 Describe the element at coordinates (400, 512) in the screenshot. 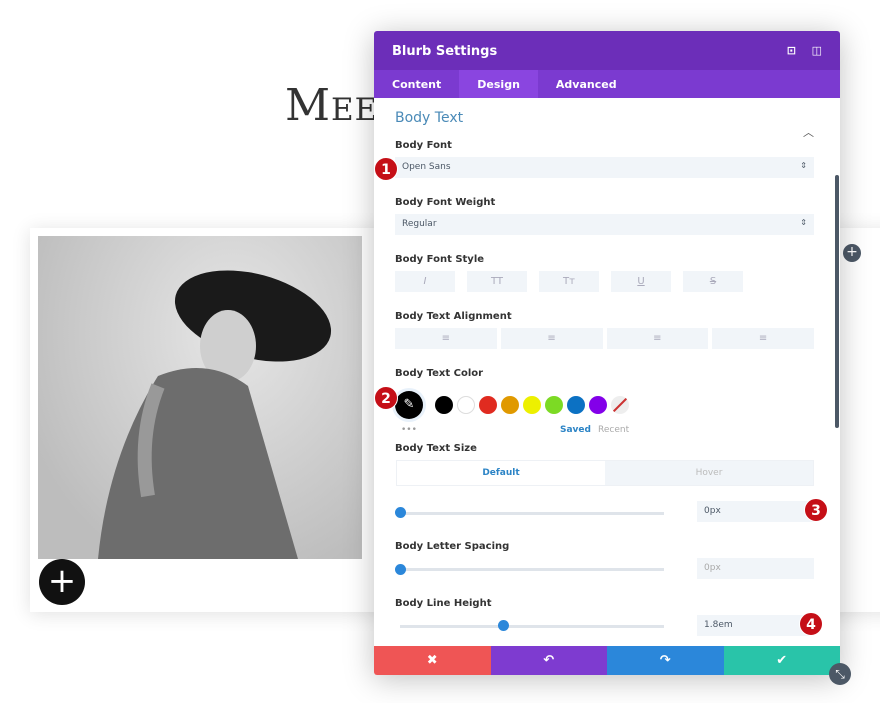

I see `text-size-knob` at that location.